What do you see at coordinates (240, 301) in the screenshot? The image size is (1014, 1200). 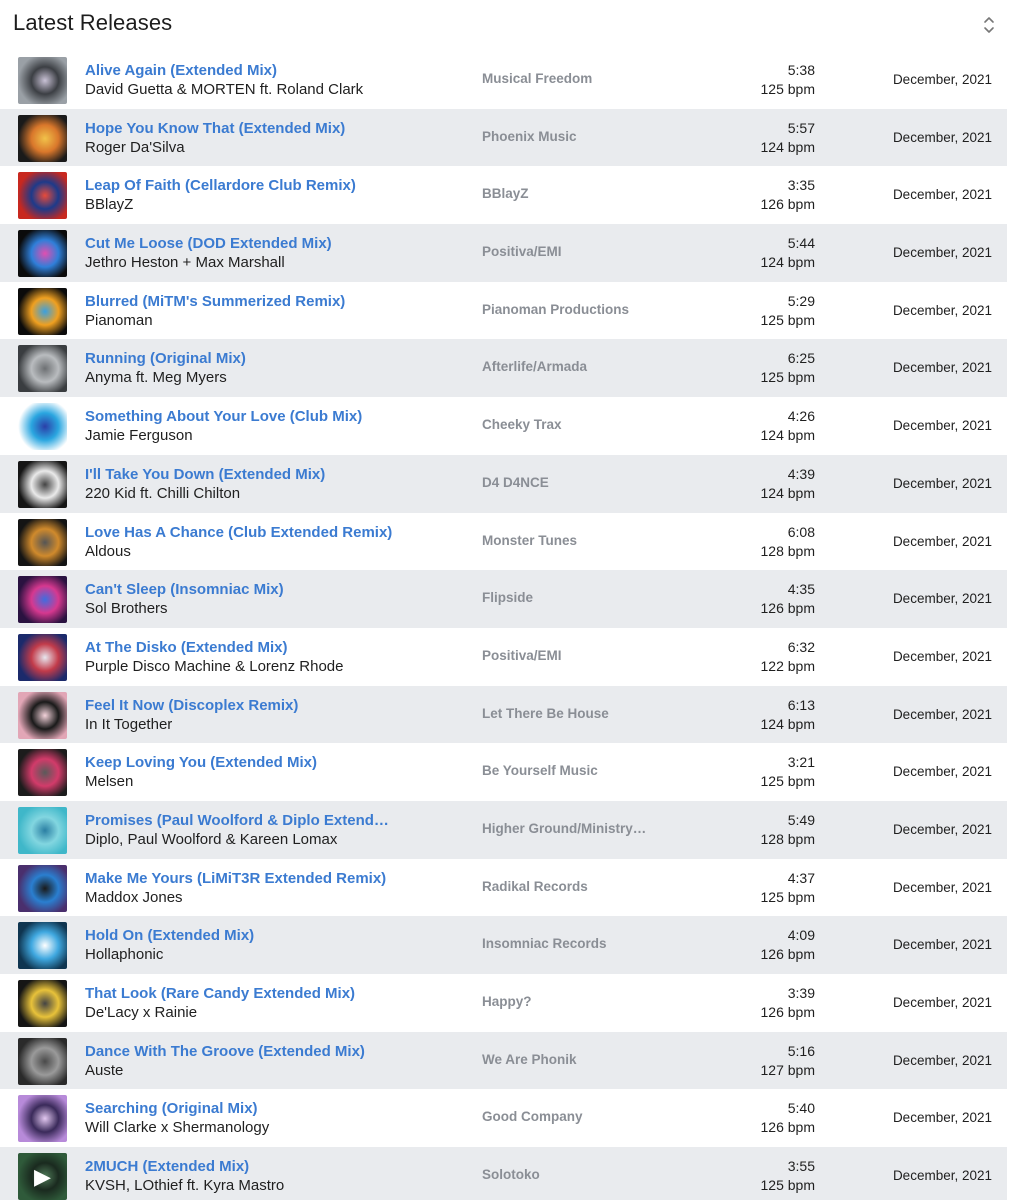 I see `track-title-link: Blurred (MiTM's Summerized Remix)` at bounding box center [240, 301].